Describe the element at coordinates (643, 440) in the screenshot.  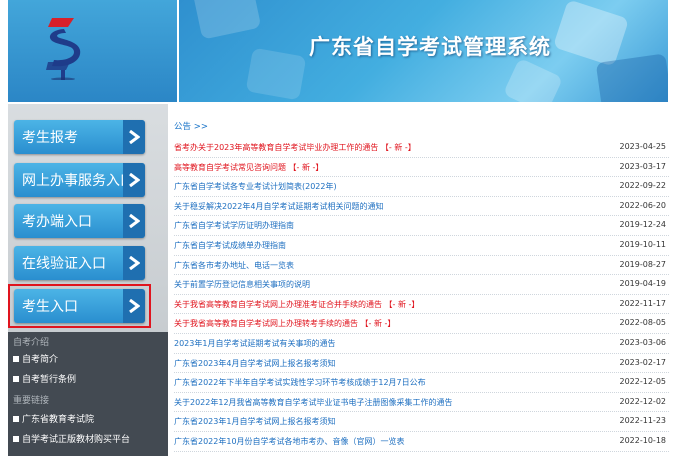
I see `notice-date: 2022-10-18` at that location.